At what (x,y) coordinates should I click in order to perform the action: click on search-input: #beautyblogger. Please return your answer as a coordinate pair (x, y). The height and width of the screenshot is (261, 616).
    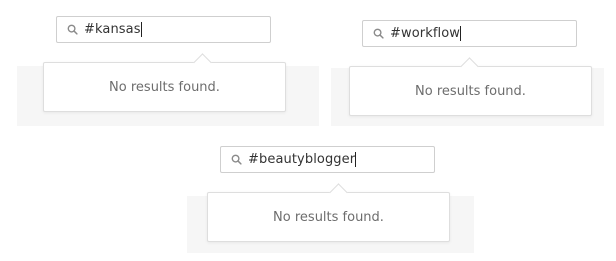
    Looking at the image, I should click on (327, 159).